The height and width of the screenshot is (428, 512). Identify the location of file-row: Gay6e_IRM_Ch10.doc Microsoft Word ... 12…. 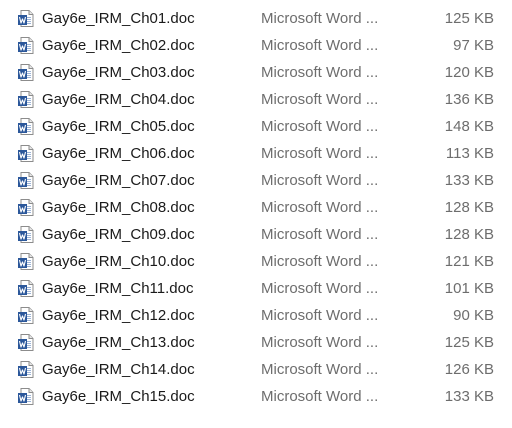
(256, 261).